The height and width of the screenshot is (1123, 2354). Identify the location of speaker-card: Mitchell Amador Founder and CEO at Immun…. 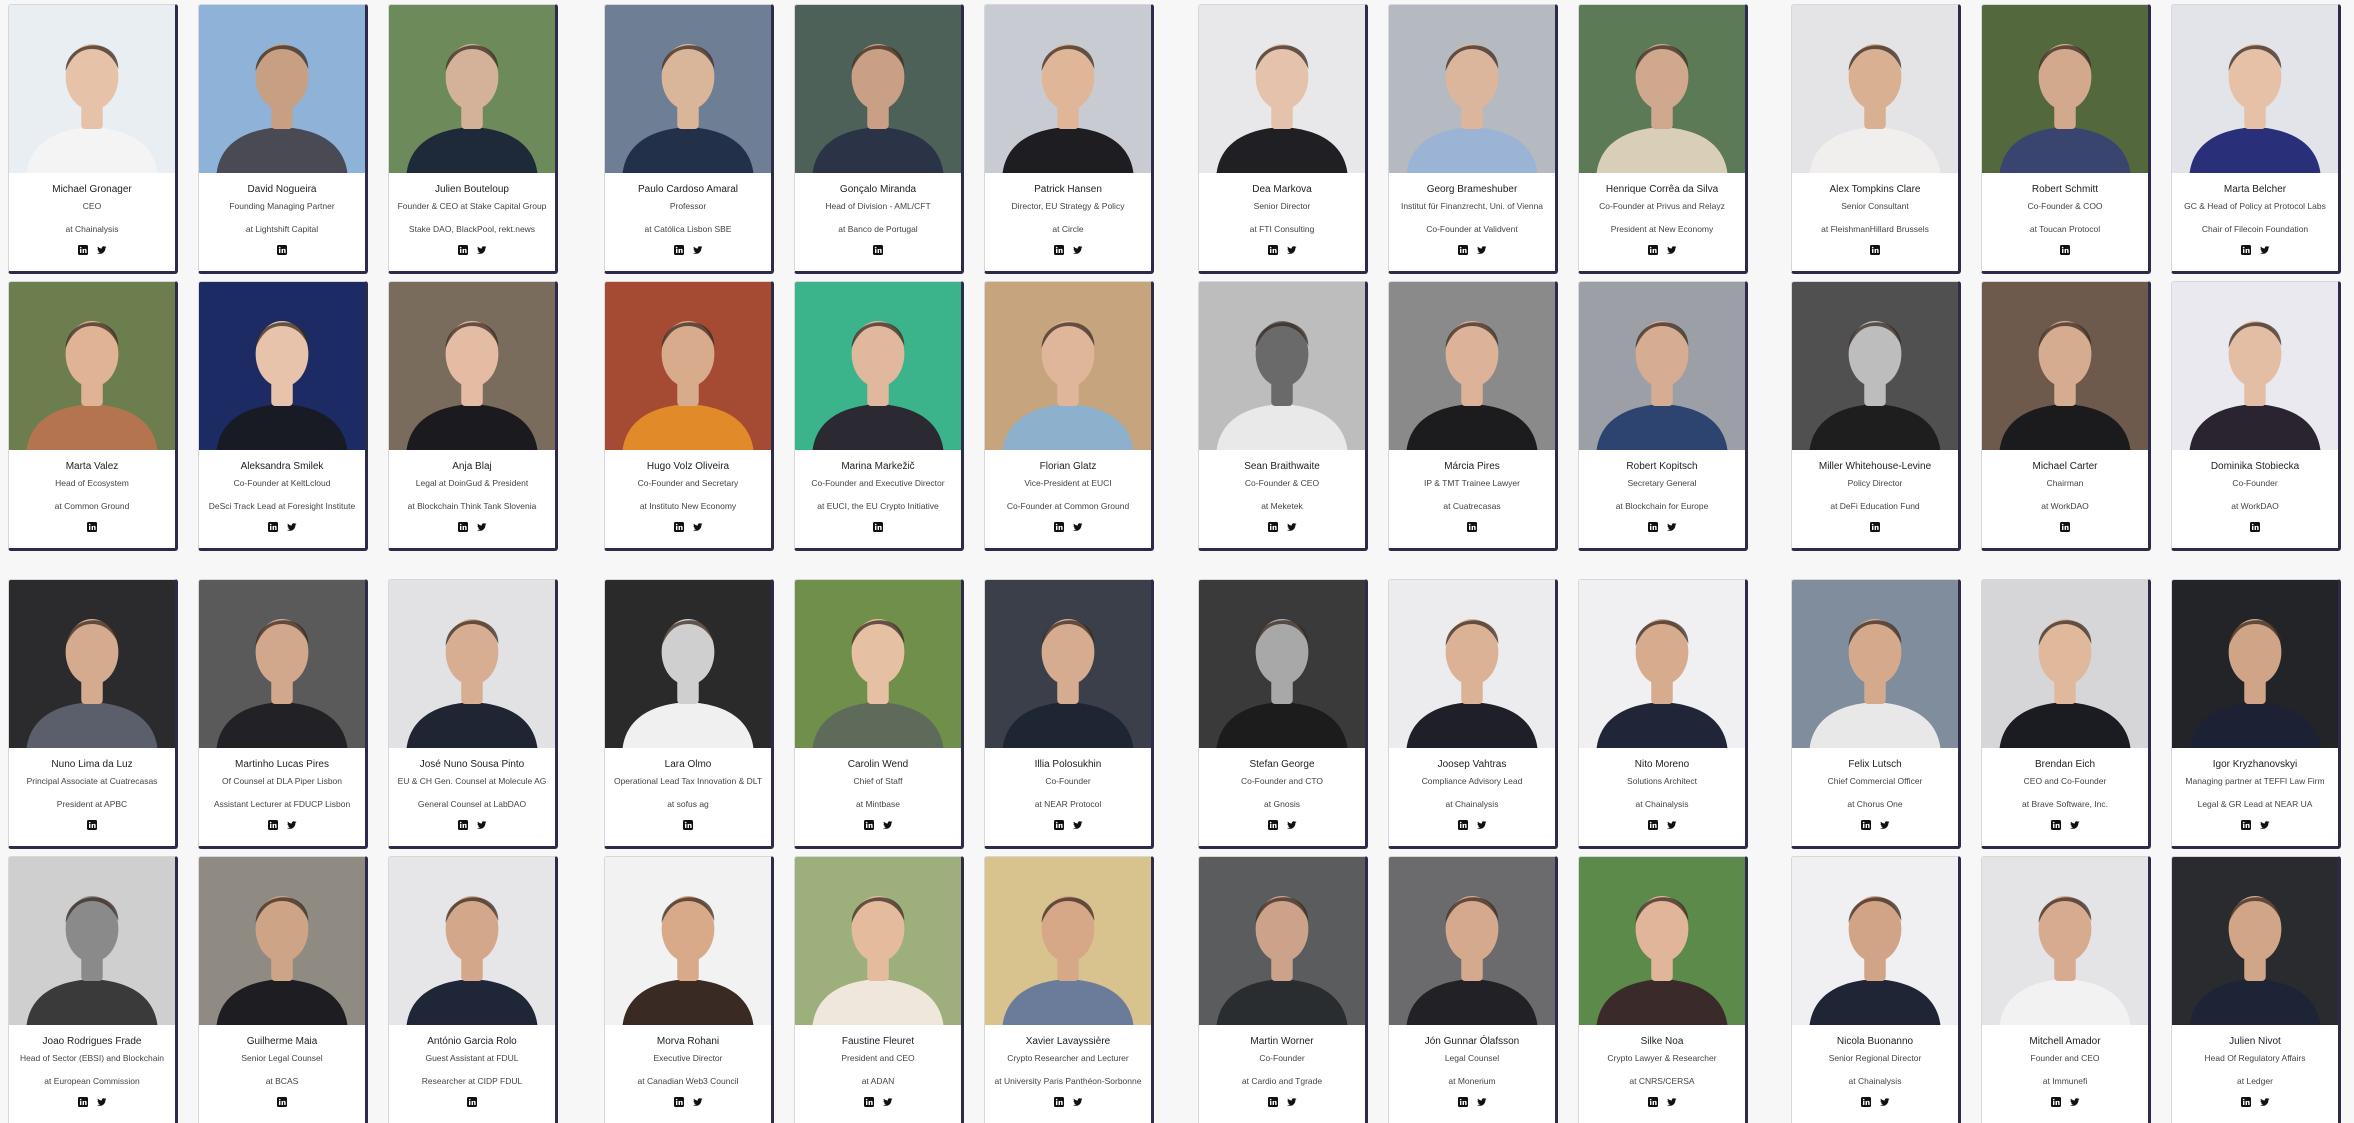
(2066, 989).